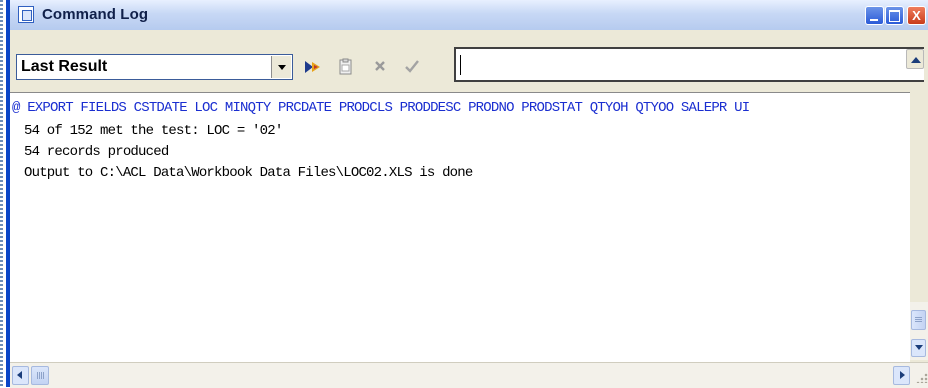 This screenshot has height=388, width=928. Describe the element at coordinates (153, 131) in the screenshot. I see `log-output-line: 54 of 152 met the test: LOC = '02'` at that location.